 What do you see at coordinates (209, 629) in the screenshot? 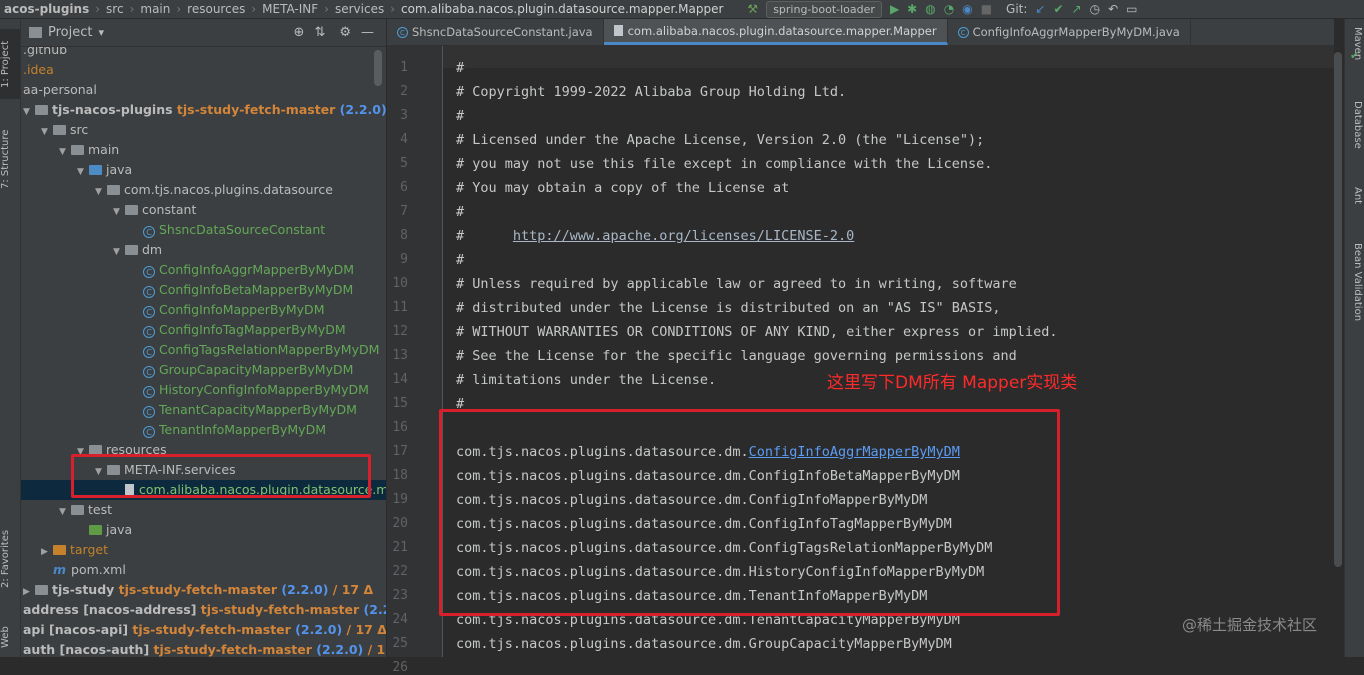
I see `branch-label: tjs-study-fetch-master` at bounding box center [209, 629].